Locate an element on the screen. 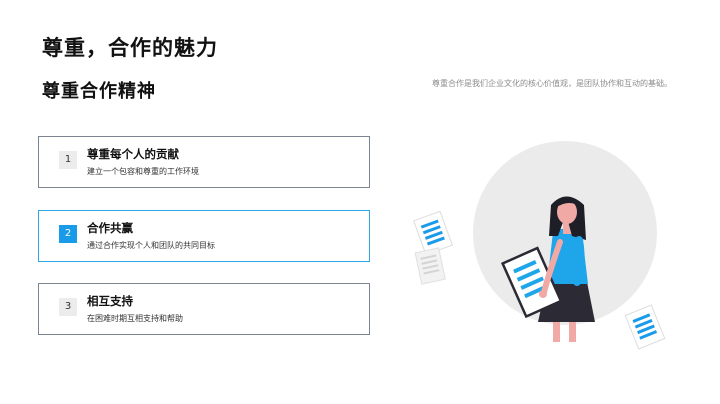 This screenshot has height=404, width=720. card-number-badge: 3 is located at coordinates (68, 307).